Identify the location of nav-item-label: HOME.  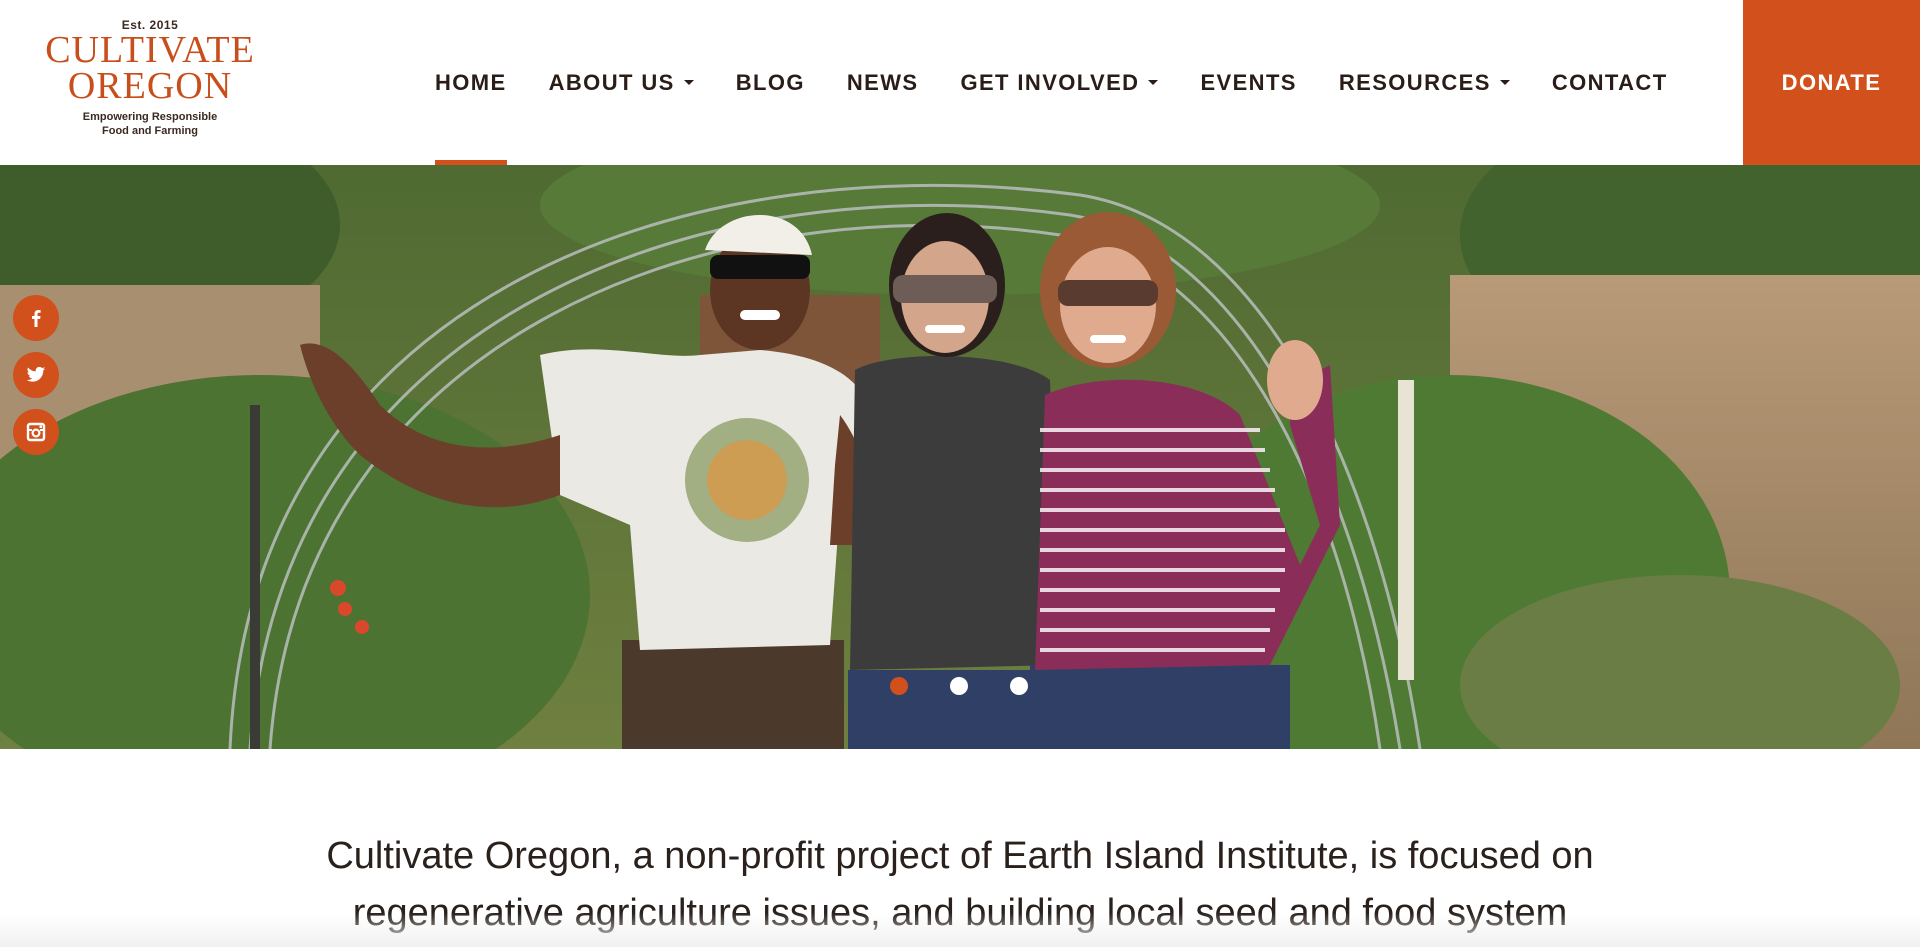
(471, 82).